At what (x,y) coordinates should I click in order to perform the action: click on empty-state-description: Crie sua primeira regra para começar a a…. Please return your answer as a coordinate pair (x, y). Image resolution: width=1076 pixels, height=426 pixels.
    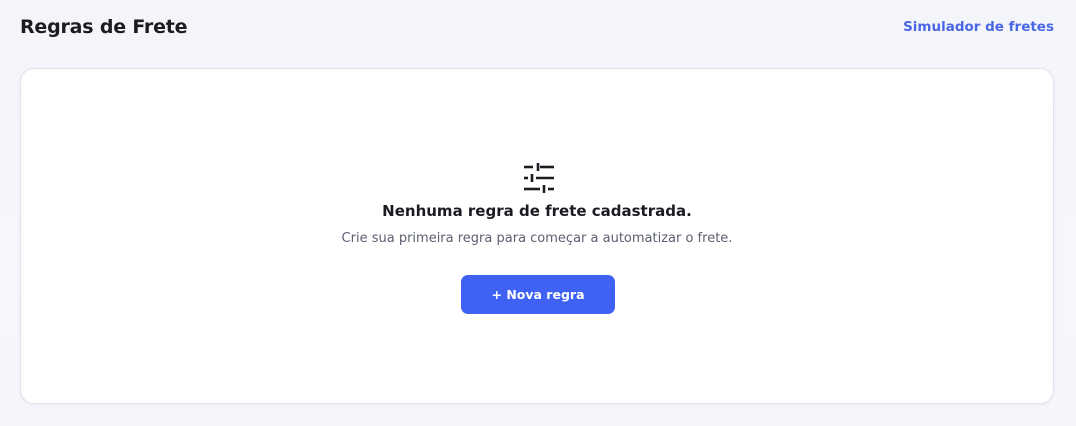
    Looking at the image, I should click on (537, 238).